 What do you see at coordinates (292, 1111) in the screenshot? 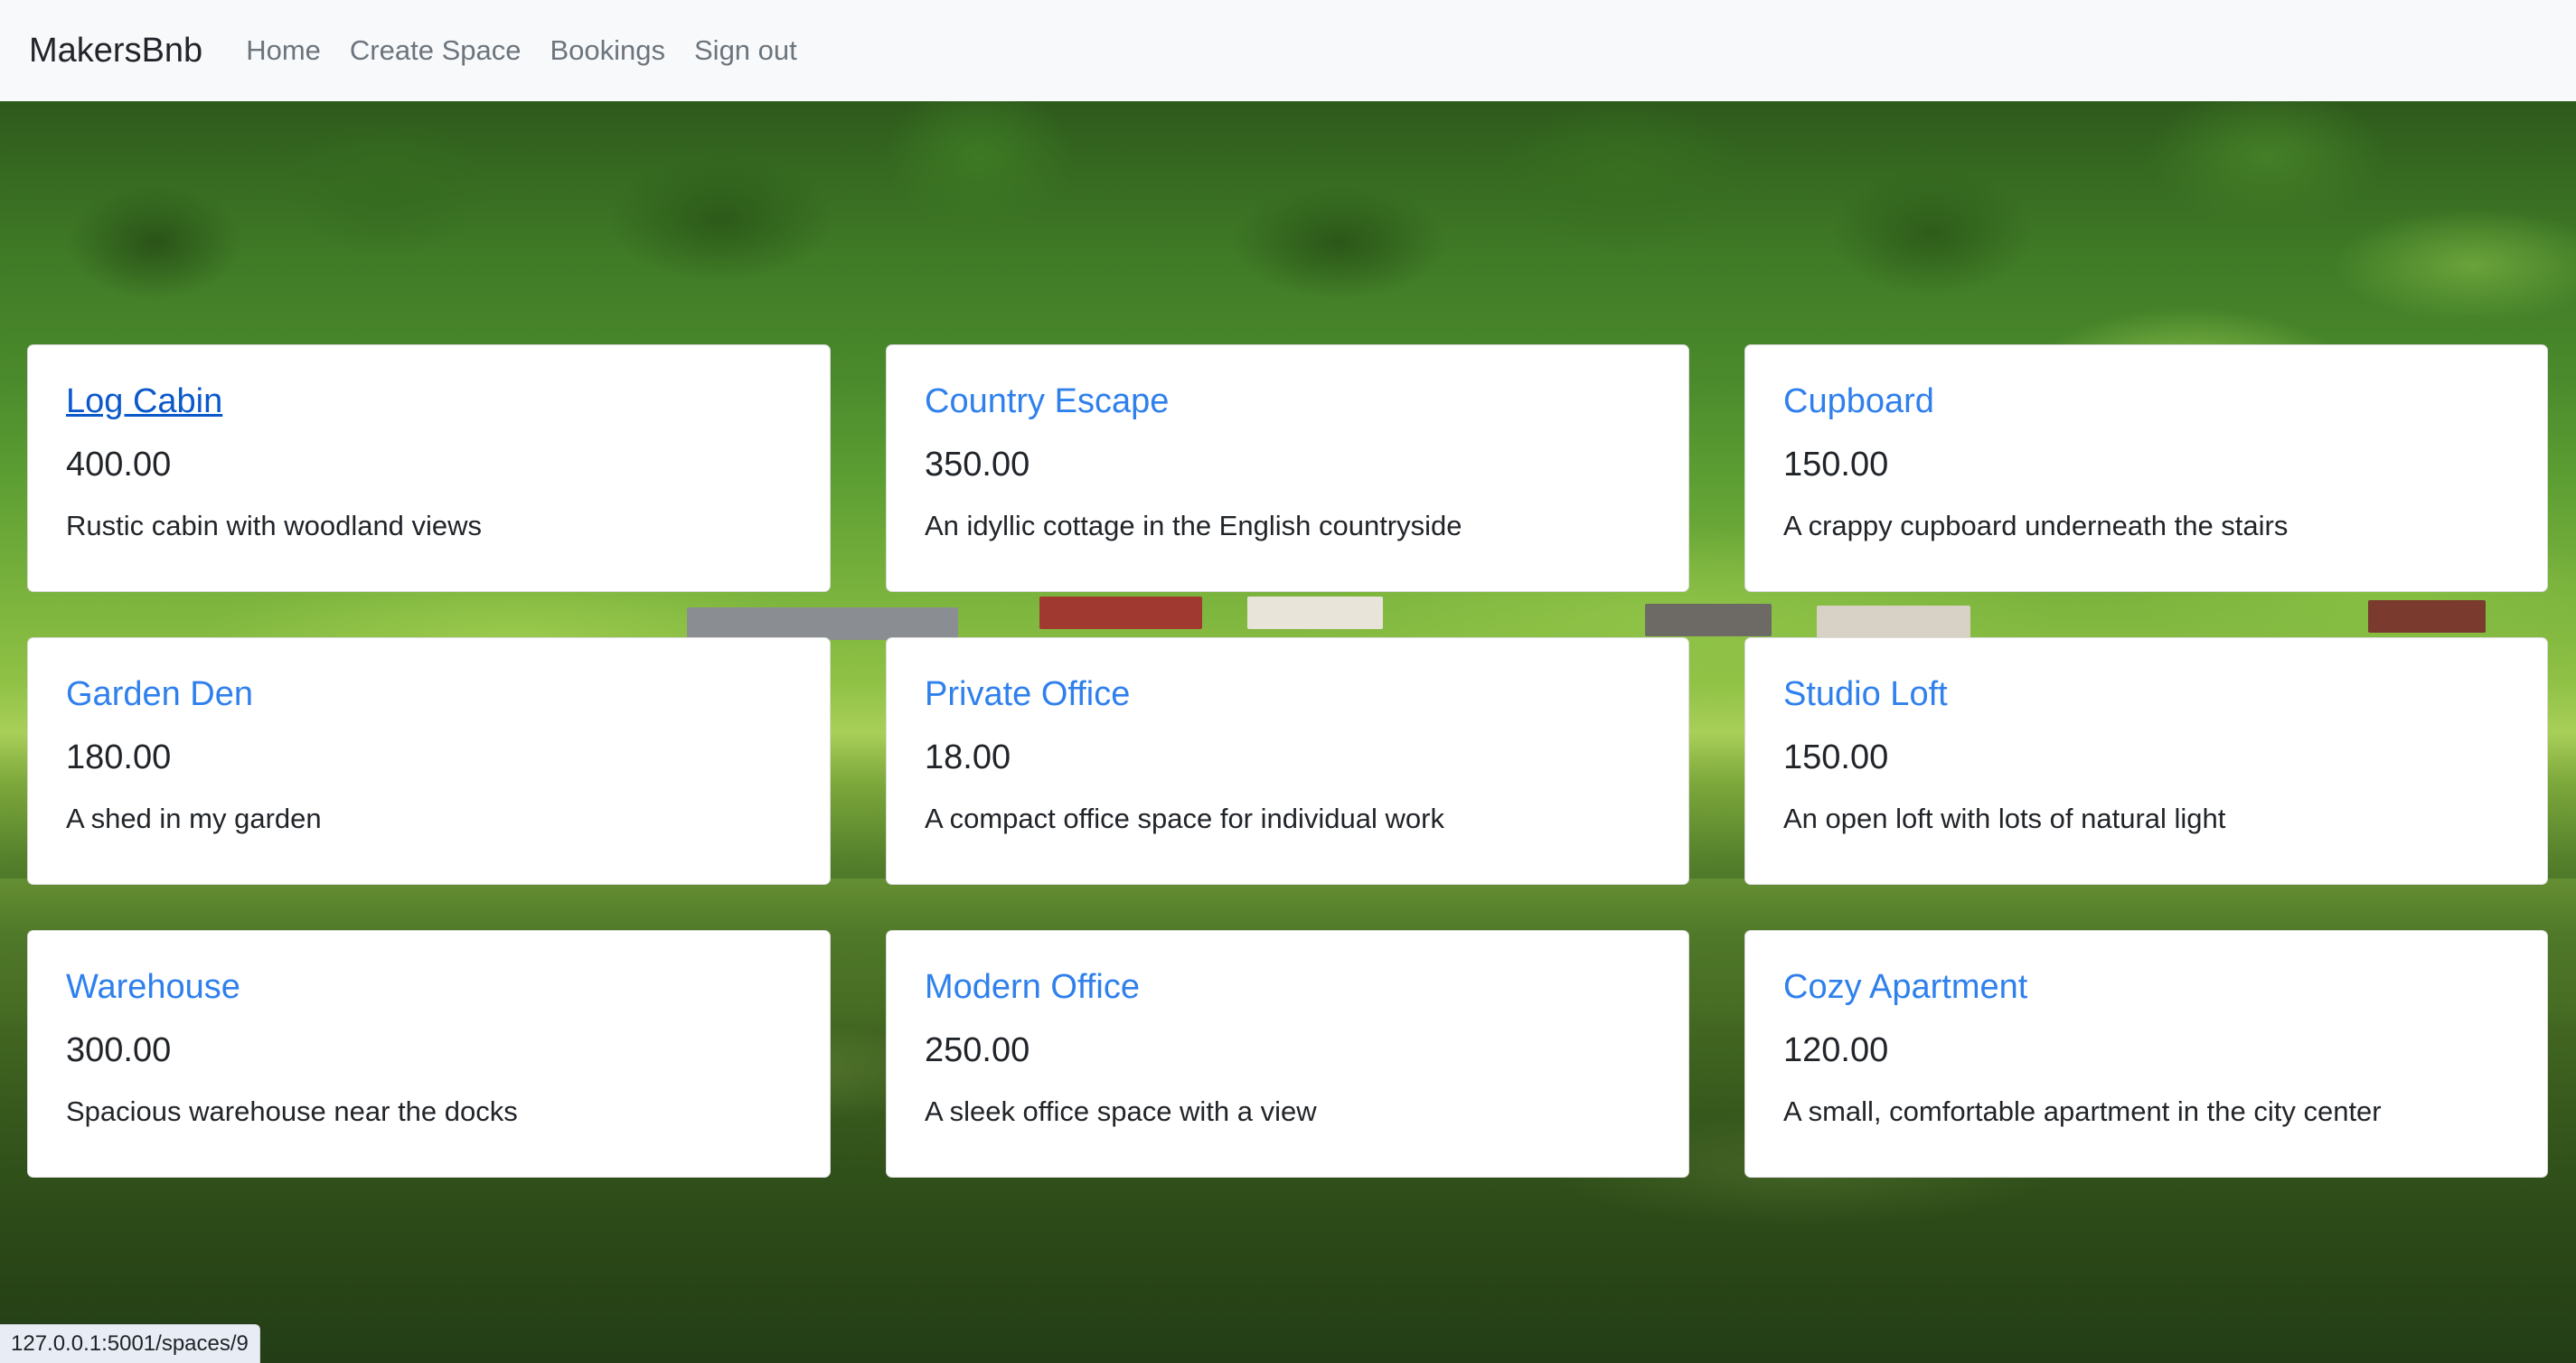
I see `space-description: Spacious warehouse near the docks` at bounding box center [292, 1111].